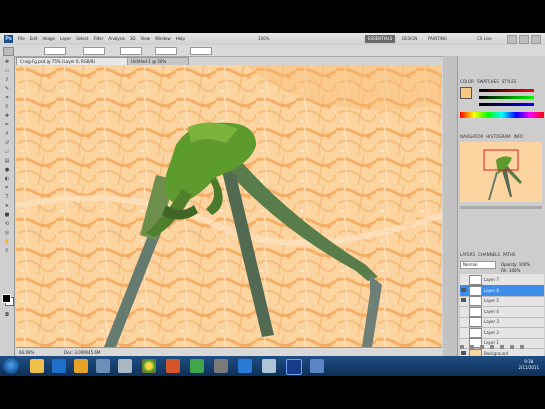 This screenshot has height=409, width=545. What do you see at coordinates (515, 264) in the screenshot?
I see `opacity-label: Opacity: 100%` at bounding box center [515, 264].